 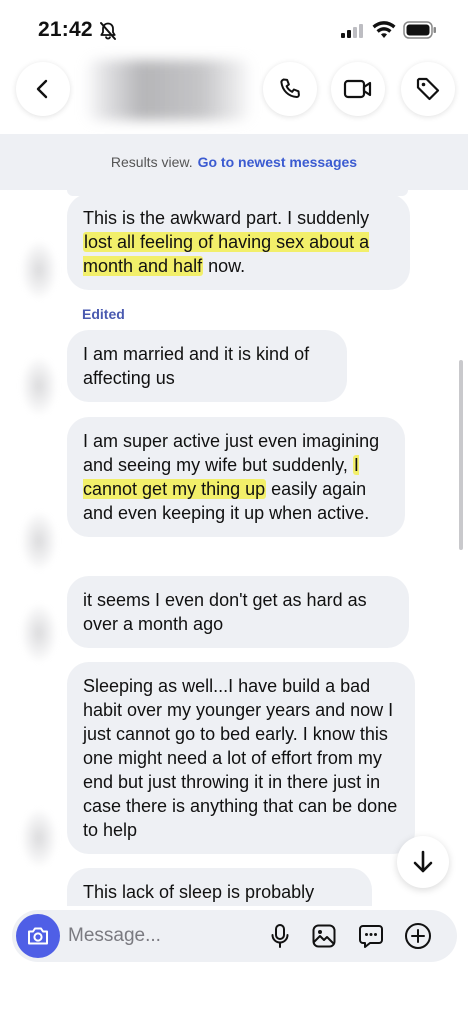 I want to click on jump-to-latest-button, so click(x=423, y=862).